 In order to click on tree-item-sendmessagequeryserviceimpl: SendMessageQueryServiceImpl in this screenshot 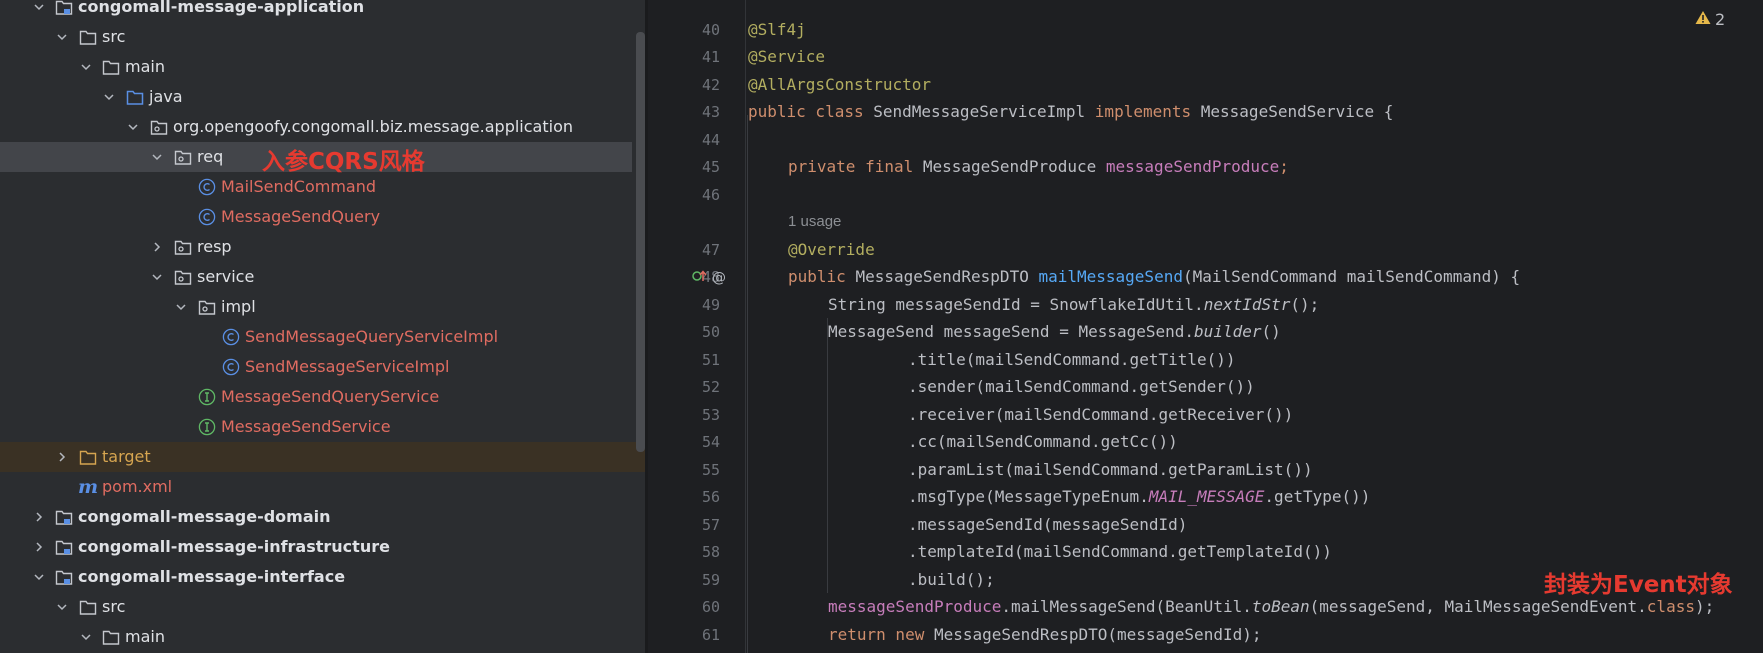, I will do `click(322, 337)`.